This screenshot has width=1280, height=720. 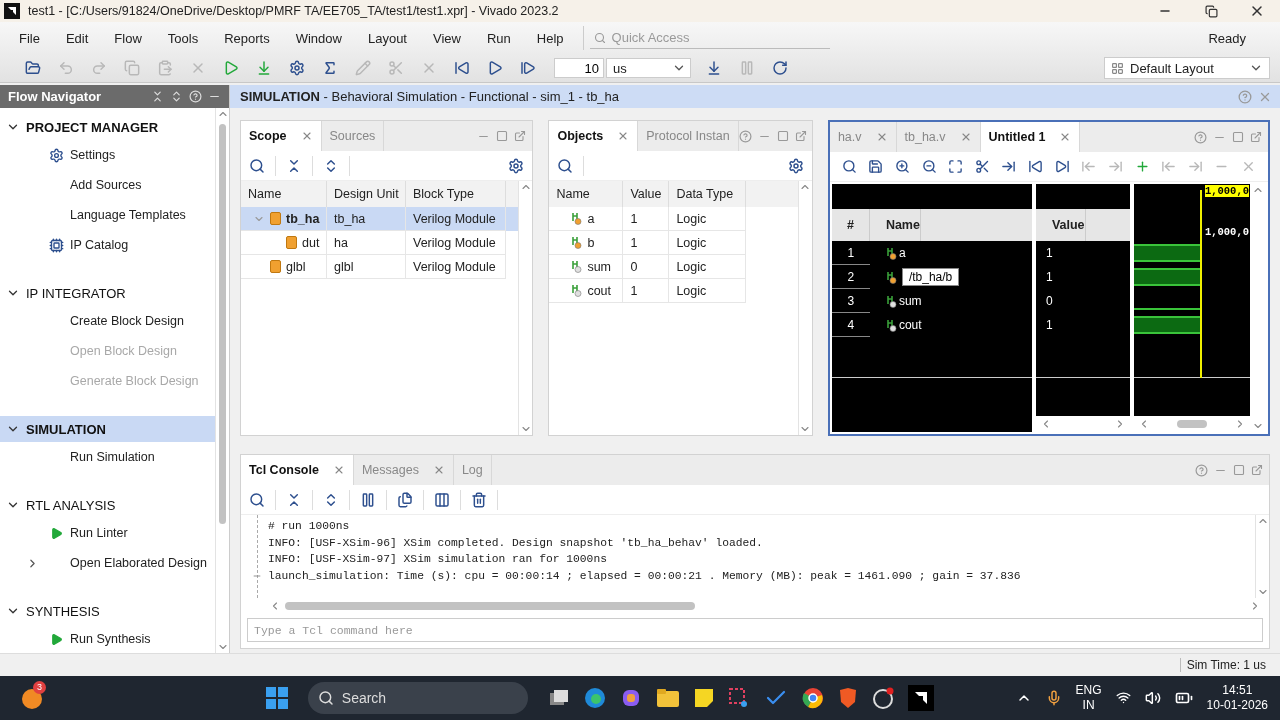 What do you see at coordinates (876, 167) in the screenshot?
I see `save-icon` at bounding box center [876, 167].